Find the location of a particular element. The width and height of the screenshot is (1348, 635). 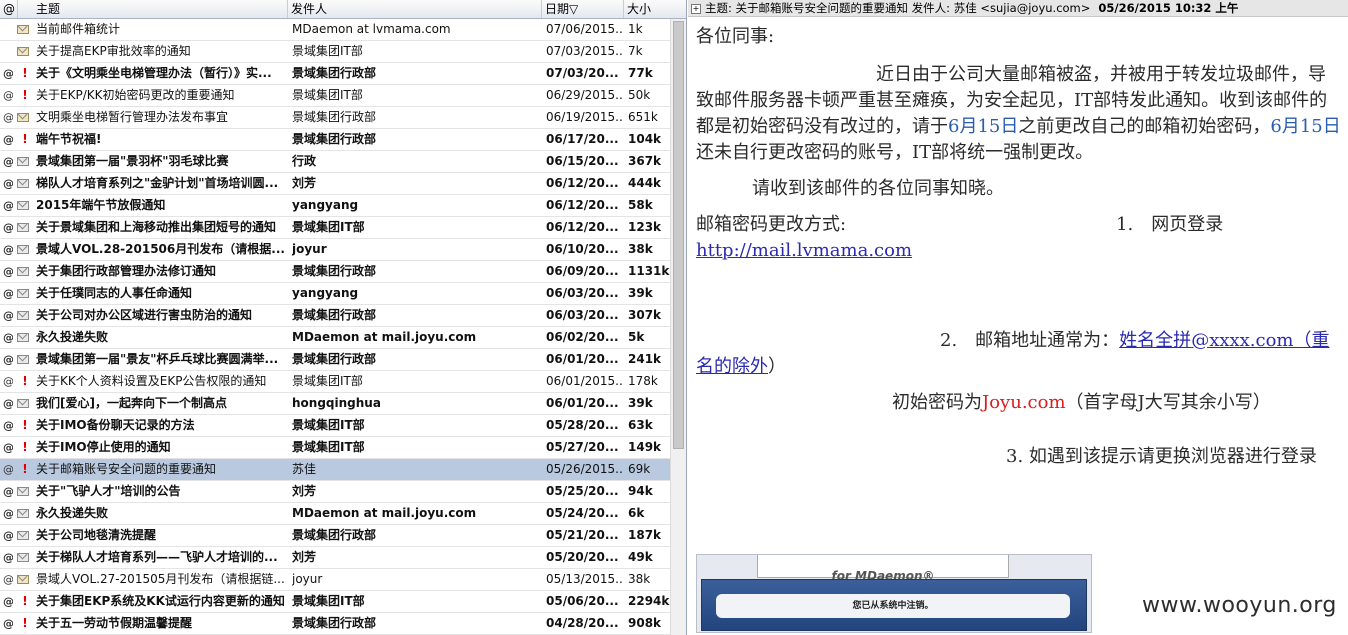

webmail-link: http://mail.lvmama.com is located at coordinates (804, 250).